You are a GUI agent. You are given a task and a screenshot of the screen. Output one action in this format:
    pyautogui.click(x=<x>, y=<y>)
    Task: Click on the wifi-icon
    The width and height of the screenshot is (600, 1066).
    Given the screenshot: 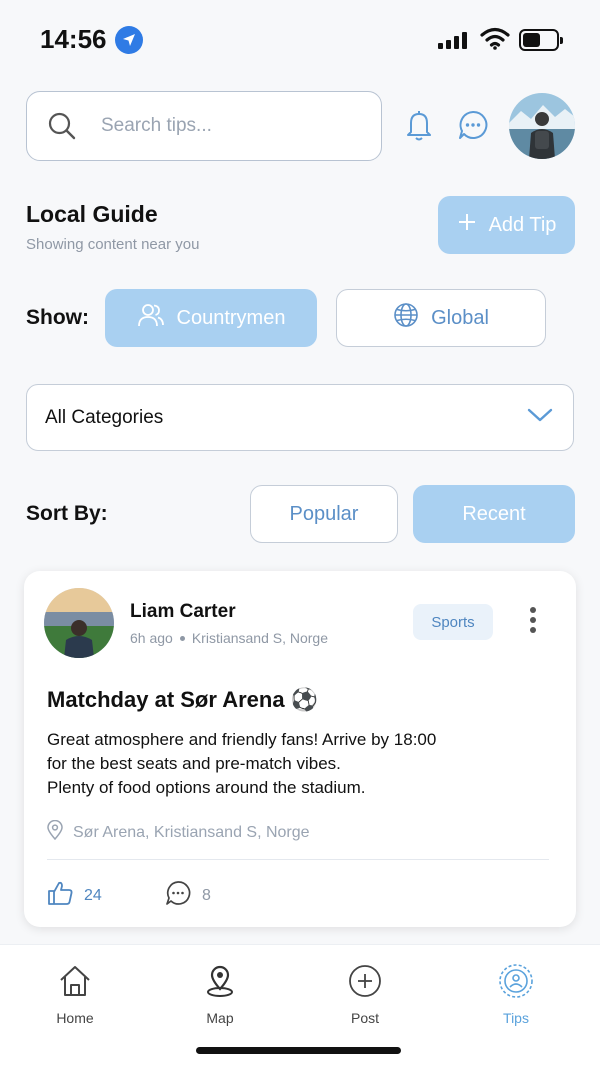 What is the action you would take?
    pyautogui.click(x=495, y=41)
    